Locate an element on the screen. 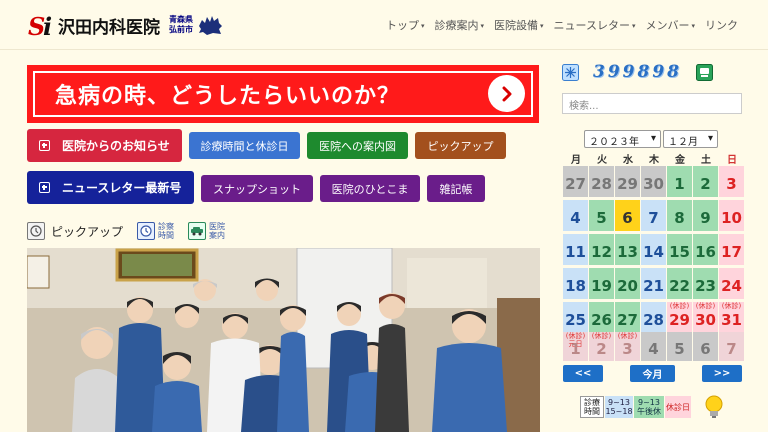 The width and height of the screenshot is (768, 432). calendar-day: 18 is located at coordinates (576, 284).